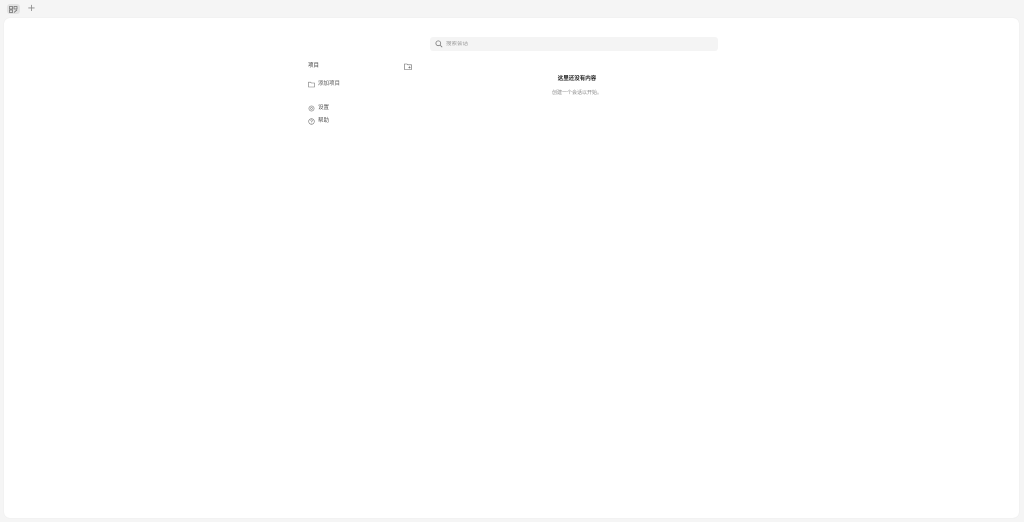 This screenshot has width=1024, height=522. I want to click on tab-bar: +, so click(512, 9).